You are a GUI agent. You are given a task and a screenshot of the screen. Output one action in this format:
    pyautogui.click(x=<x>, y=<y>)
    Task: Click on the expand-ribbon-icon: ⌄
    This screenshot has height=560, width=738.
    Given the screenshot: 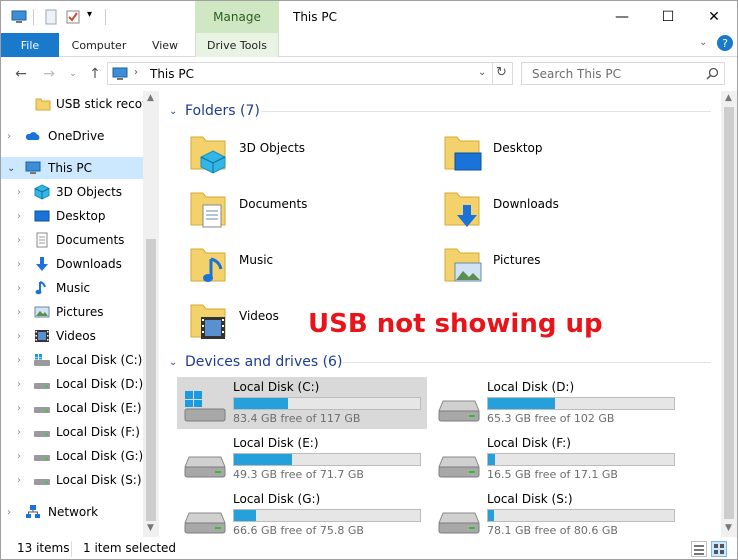 What is the action you would take?
    pyautogui.click(x=703, y=42)
    